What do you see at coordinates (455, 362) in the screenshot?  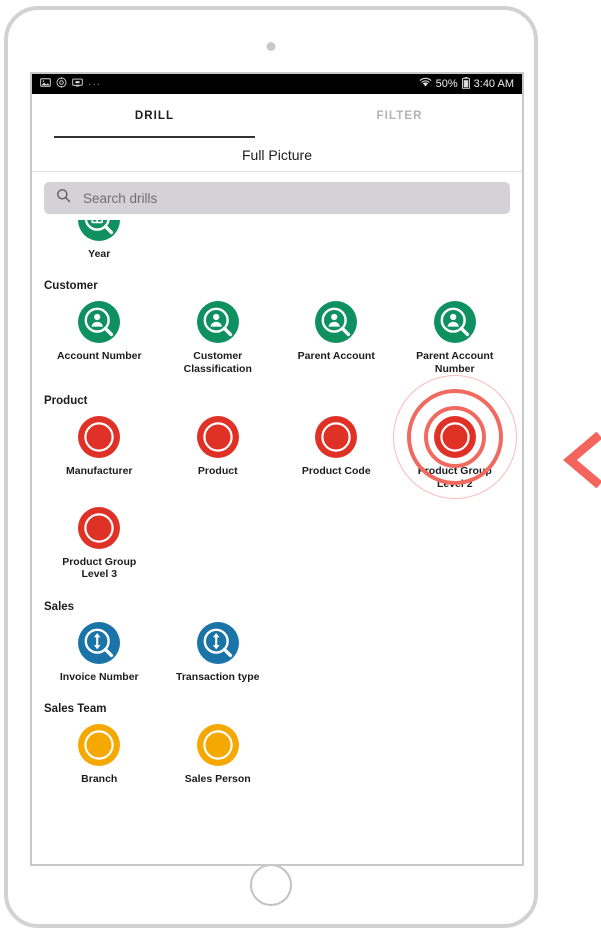 I see `drill-item-label: Parent Account Number` at bounding box center [455, 362].